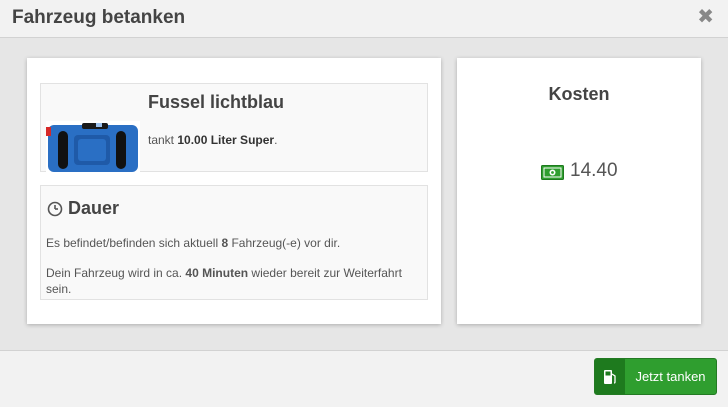 The width and height of the screenshot is (728, 407). Describe the element at coordinates (163, 140) in the screenshot. I see `desc-prefix: tankt` at that location.